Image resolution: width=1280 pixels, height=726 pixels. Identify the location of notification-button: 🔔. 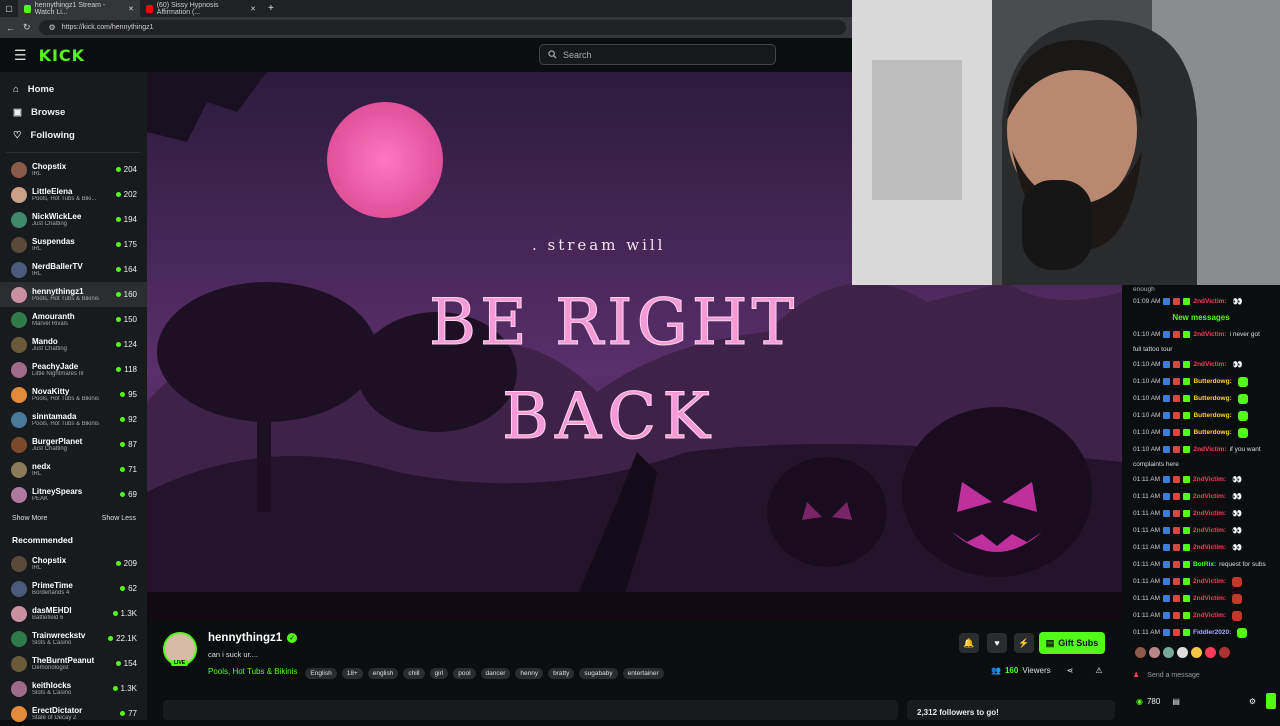
(969, 643).